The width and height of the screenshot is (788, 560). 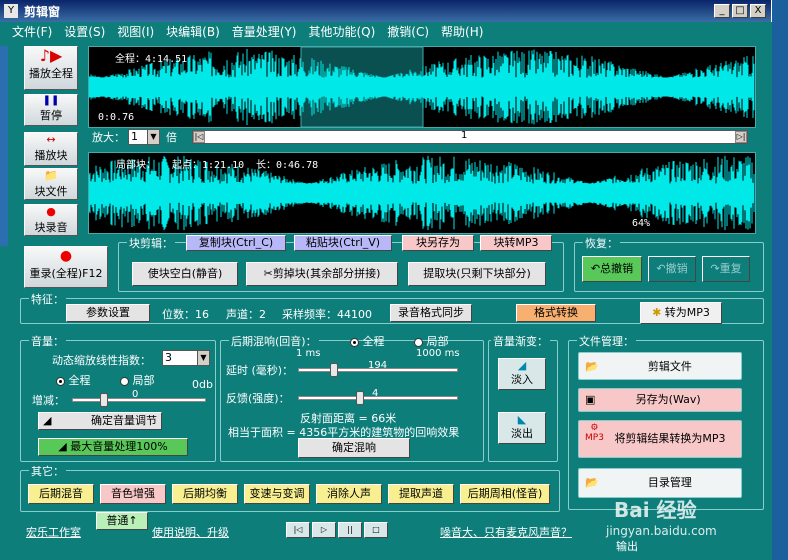 What do you see at coordinates (556, 313) in the screenshot?
I see `format-convert-button: 格式转换` at bounding box center [556, 313].